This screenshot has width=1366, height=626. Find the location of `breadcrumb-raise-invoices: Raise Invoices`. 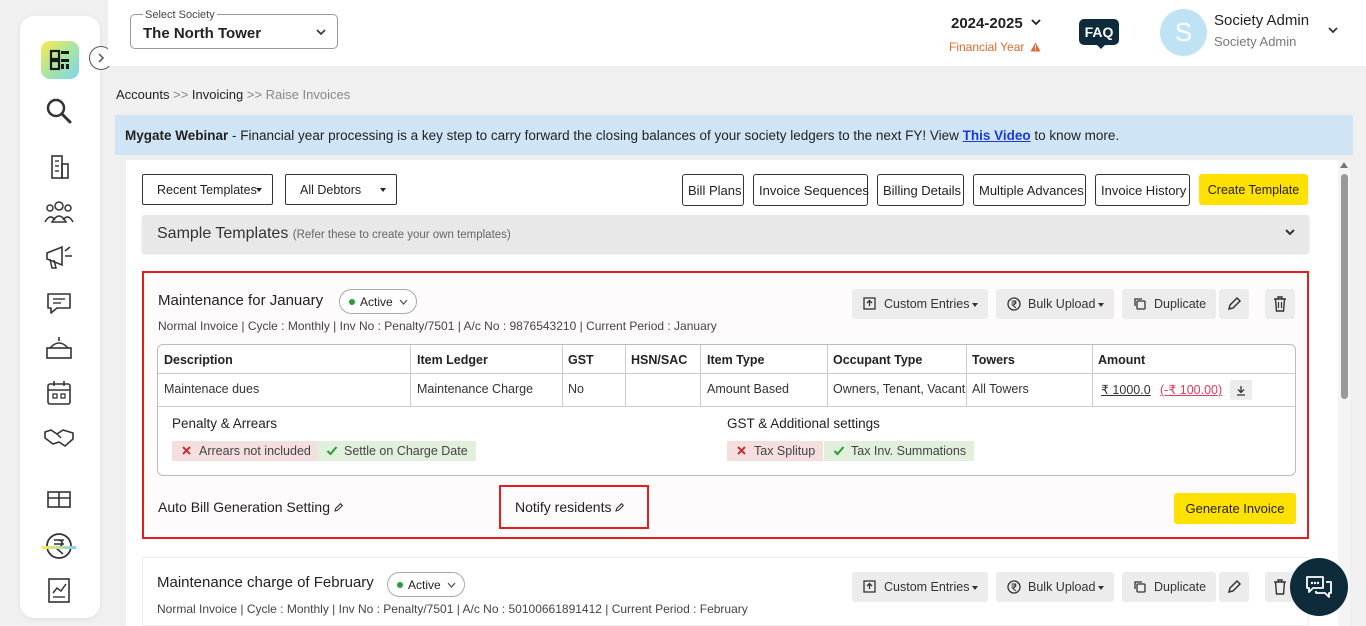

breadcrumb-raise-invoices: Raise Invoices is located at coordinates (308, 94).